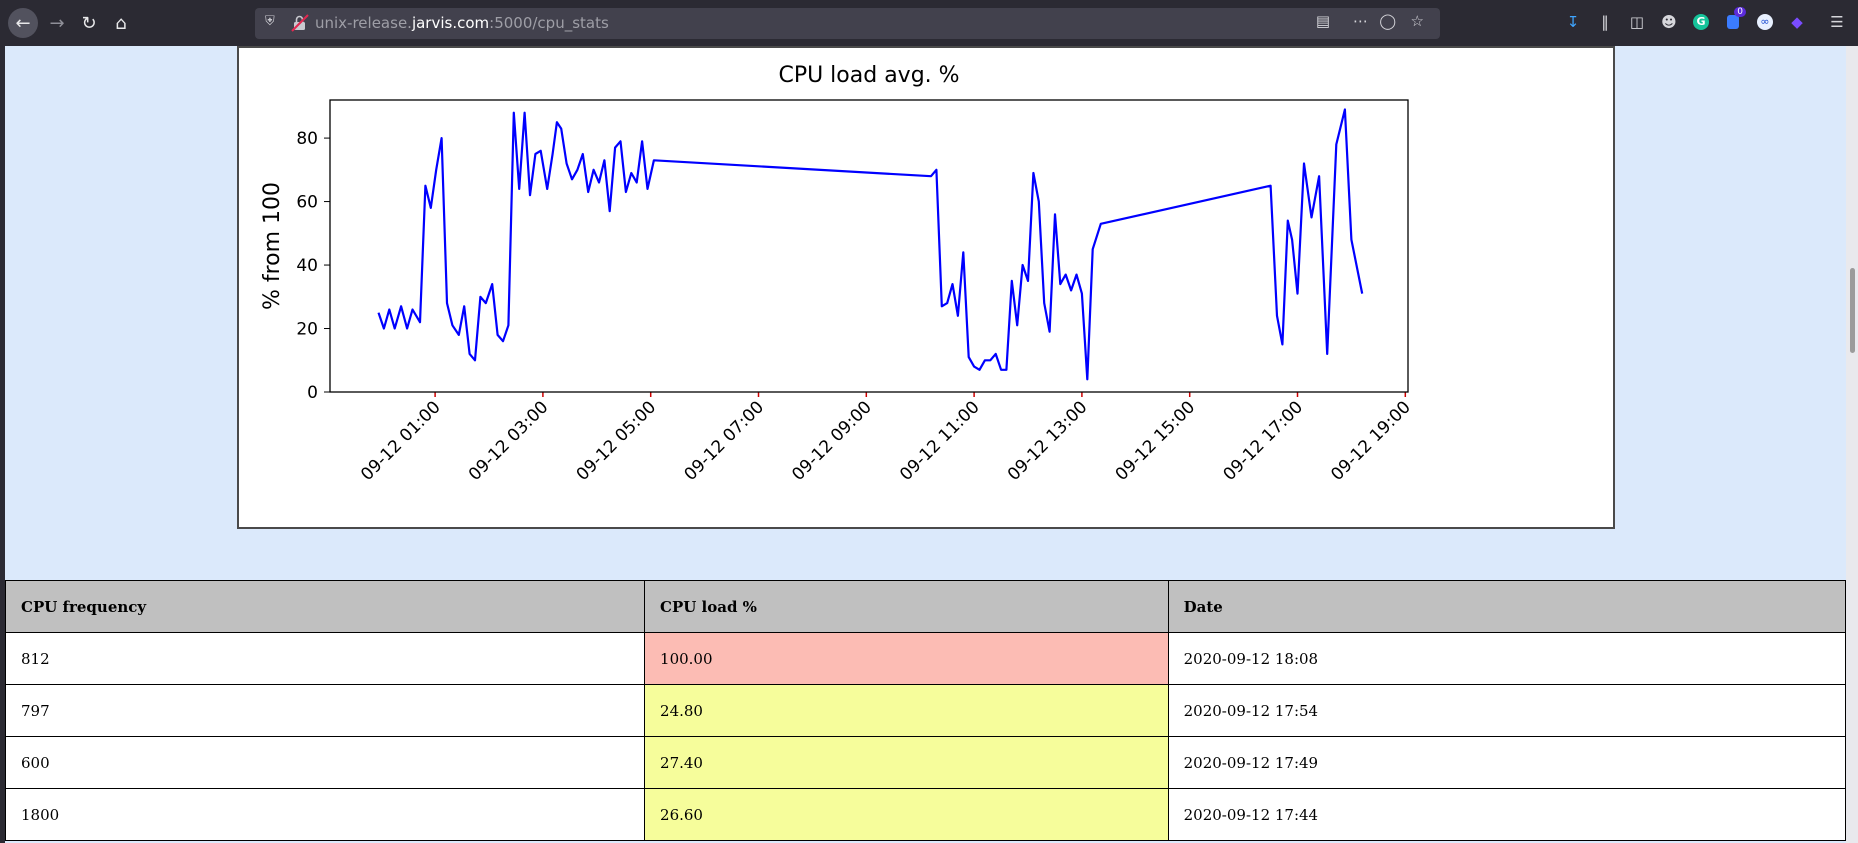 Image resolution: width=1858 pixels, height=843 pixels. What do you see at coordinates (617, 441) in the screenshot?
I see `x-tick-label: 09-12 05:00` at bounding box center [617, 441].